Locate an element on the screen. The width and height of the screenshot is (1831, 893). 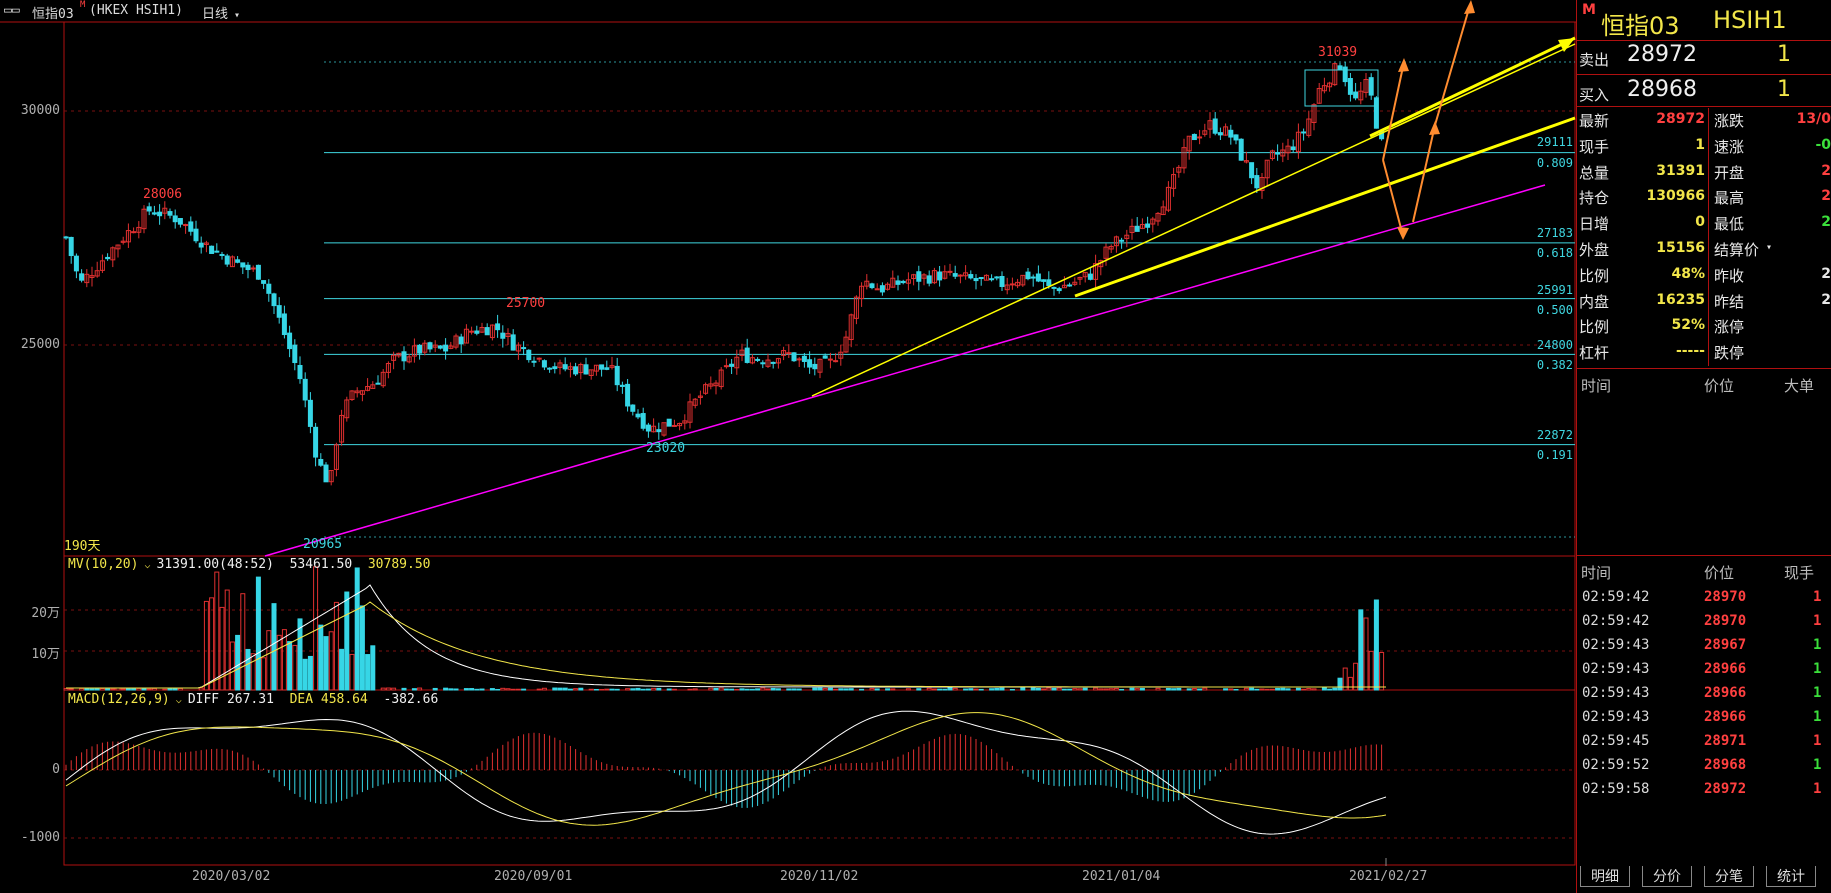
tick-time: 02:59:52 is located at coordinates (1616, 765).